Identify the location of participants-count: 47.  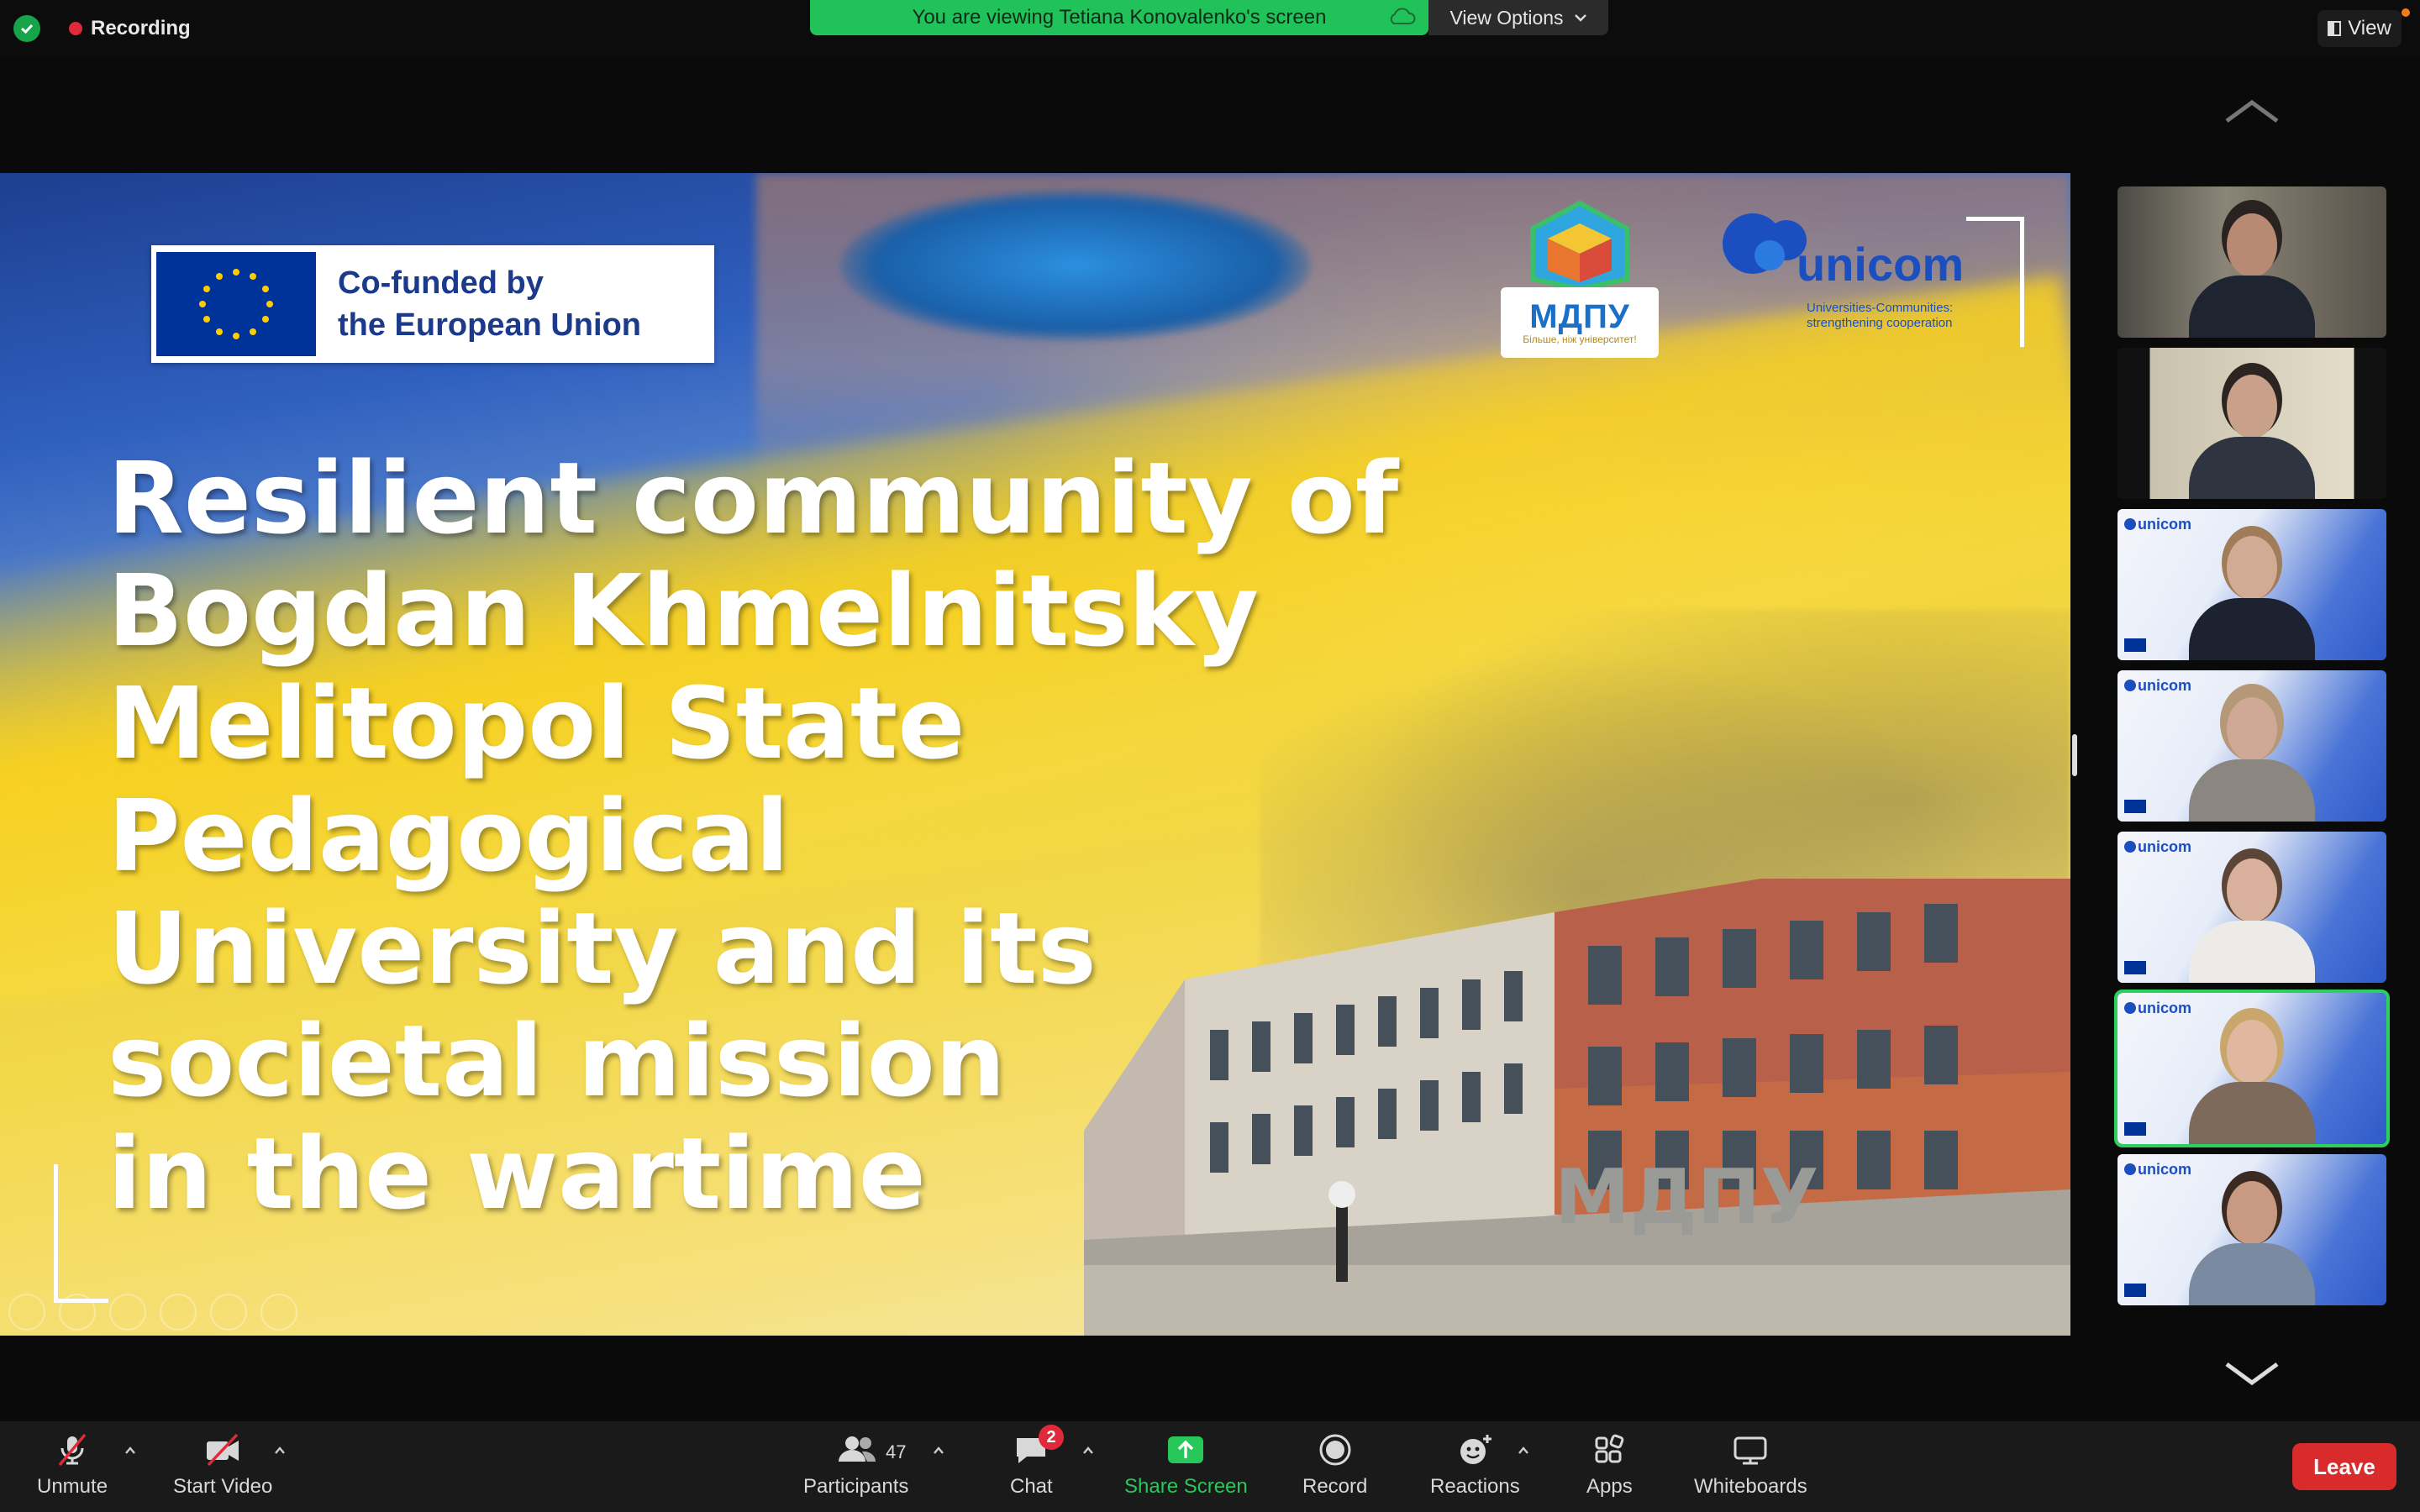
(897, 1451).